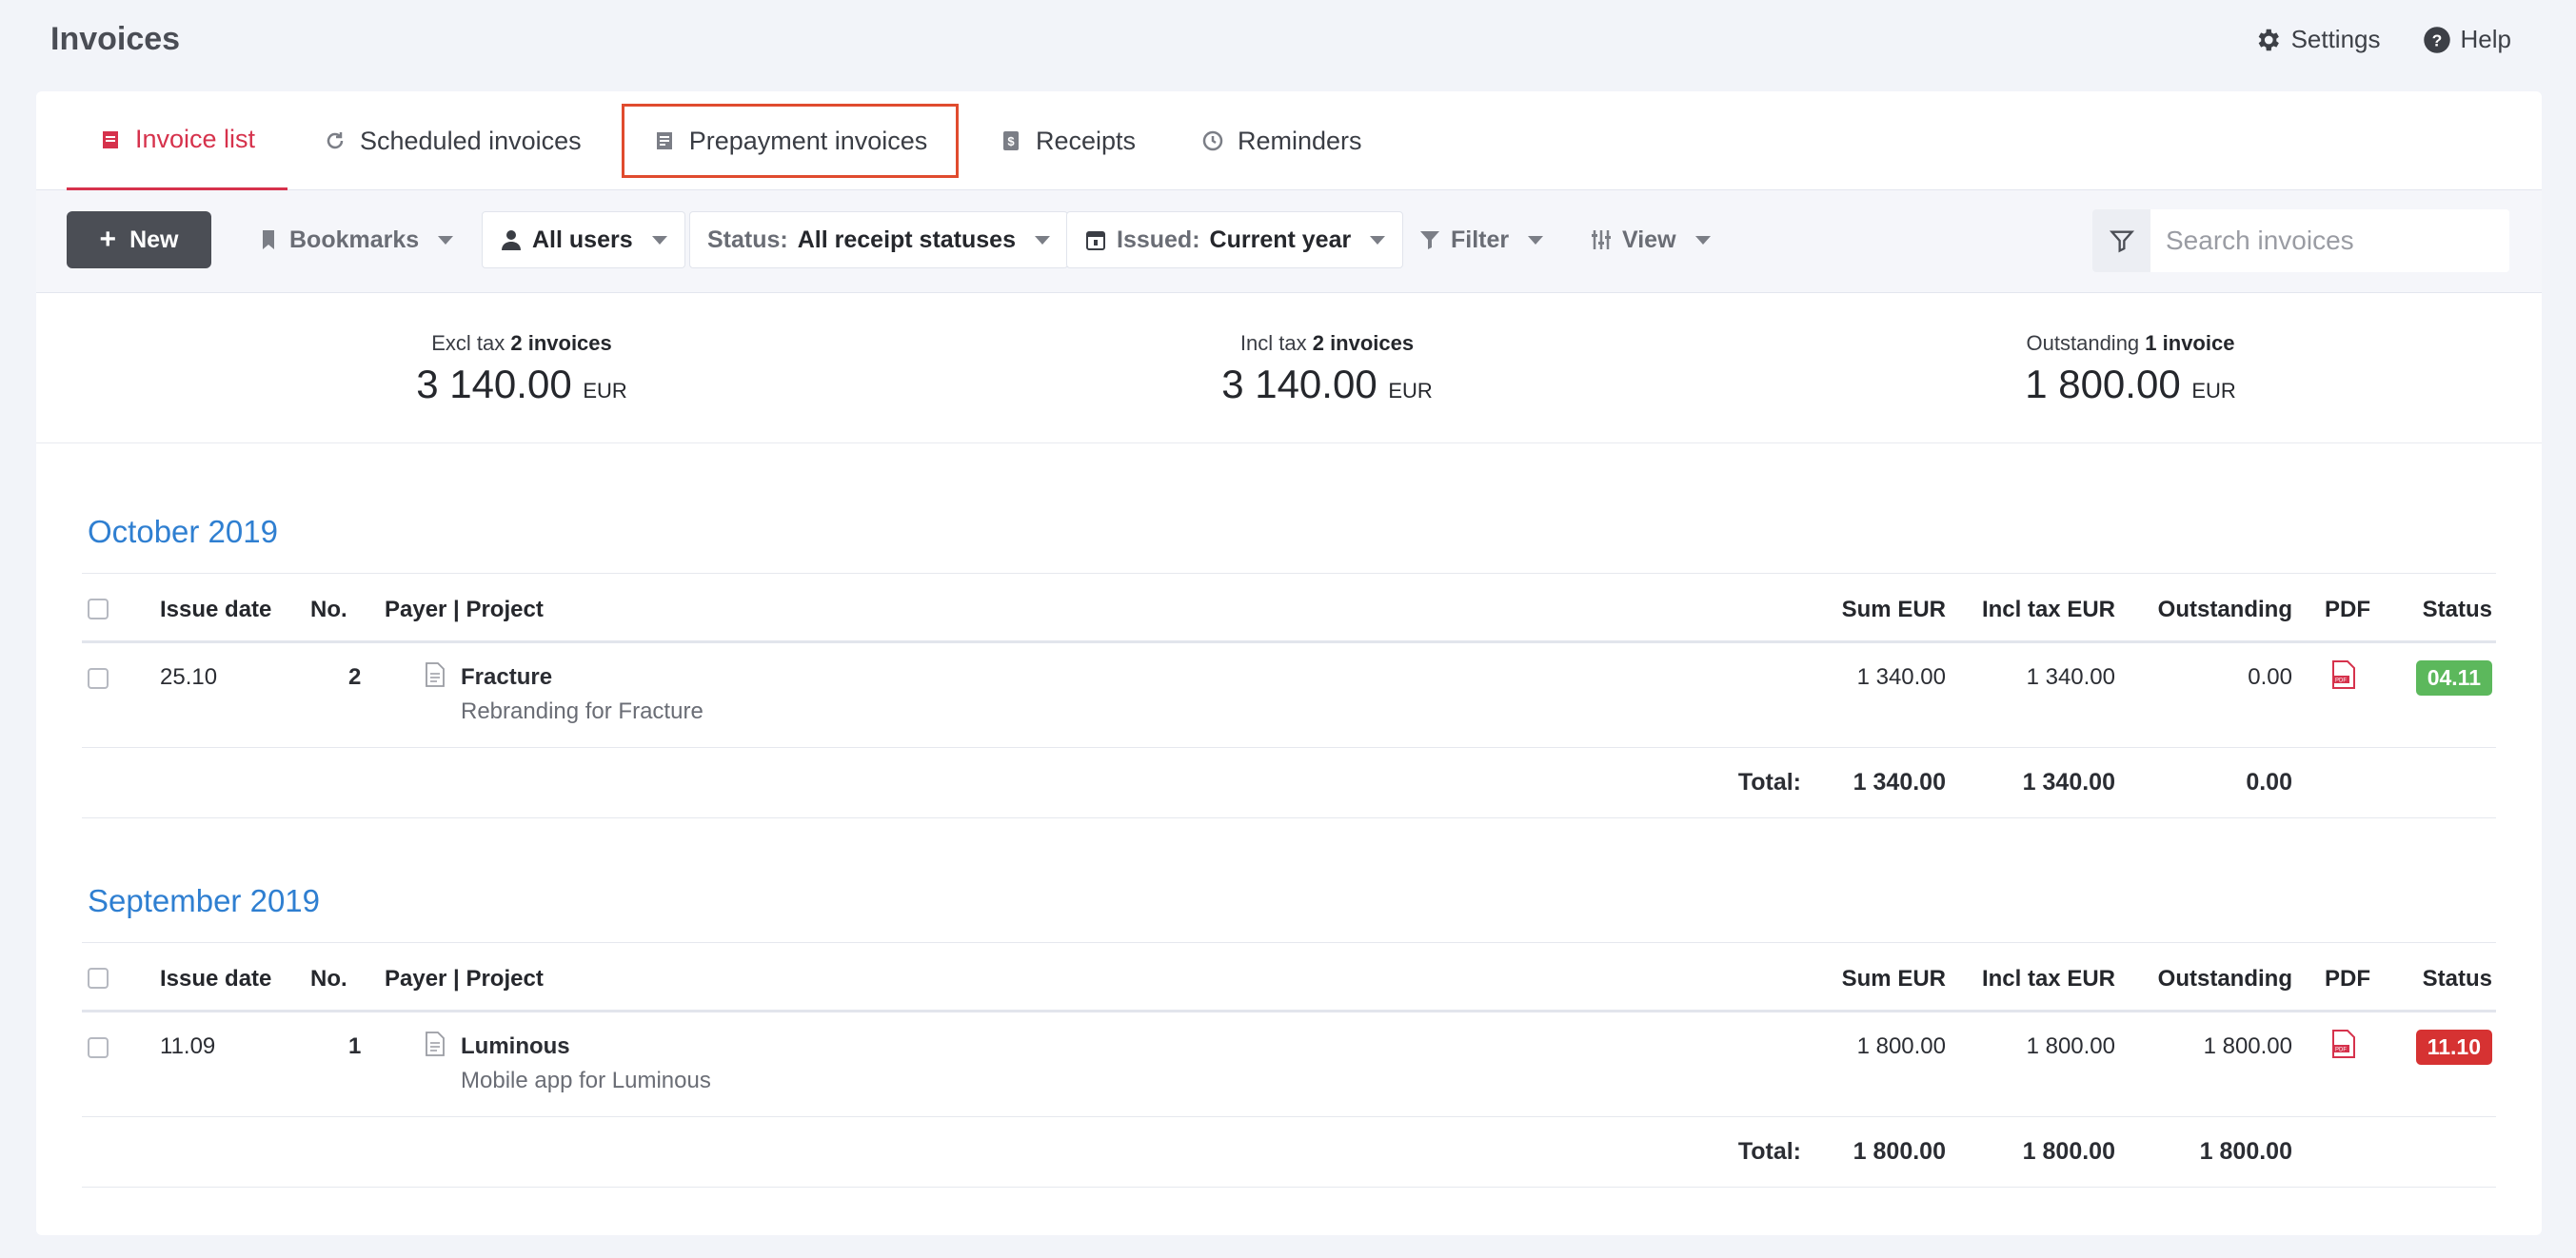 Image resolution: width=2576 pixels, height=1258 pixels. I want to click on receipt-icon: $, so click(1011, 140).